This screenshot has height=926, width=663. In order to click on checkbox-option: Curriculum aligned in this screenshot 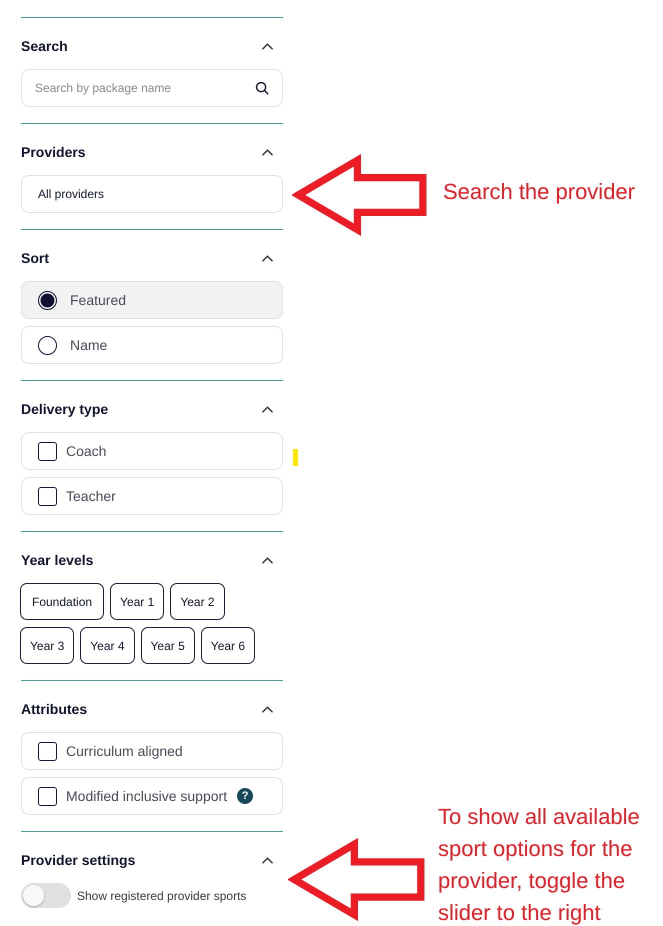, I will do `click(152, 751)`.